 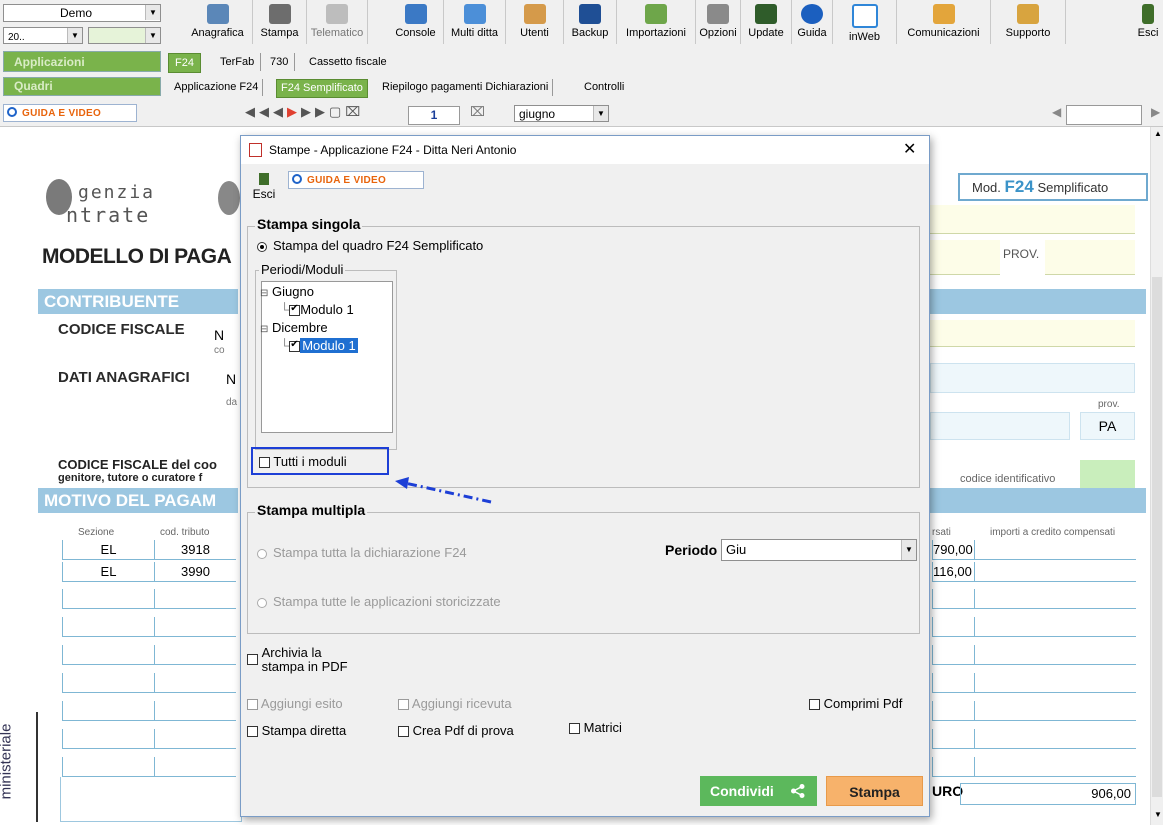 What do you see at coordinates (561, 113) in the screenshot?
I see `month-select: giugno ▼` at bounding box center [561, 113].